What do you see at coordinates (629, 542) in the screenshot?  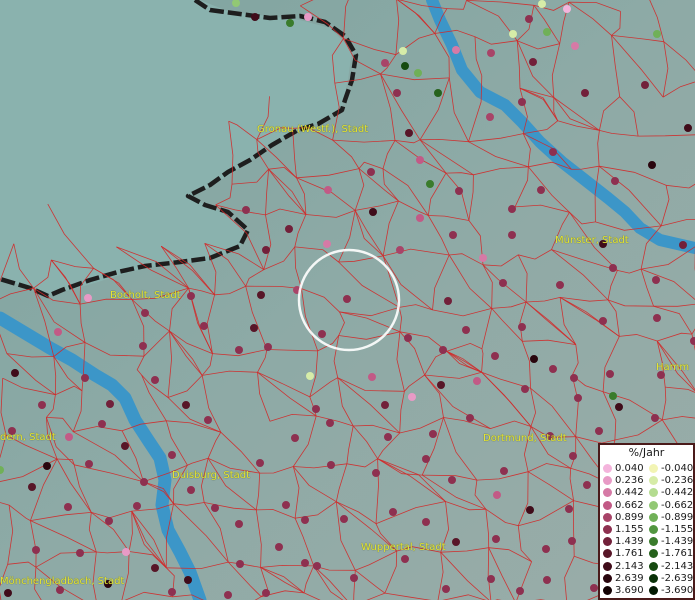 I see `legend-value-positive: 1.439` at bounding box center [629, 542].